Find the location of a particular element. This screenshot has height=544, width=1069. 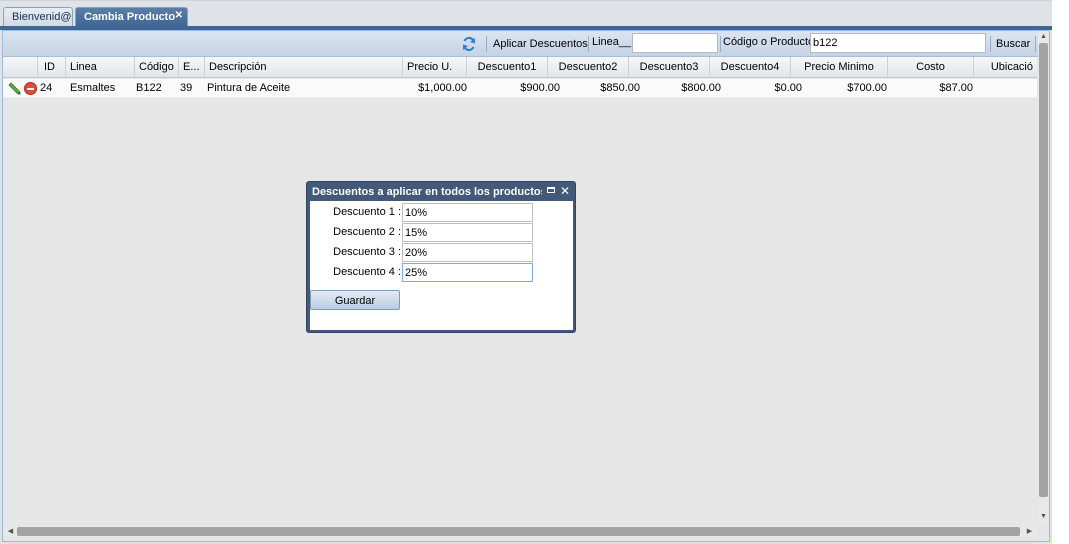

search-button: Buscar is located at coordinates (1013, 44).